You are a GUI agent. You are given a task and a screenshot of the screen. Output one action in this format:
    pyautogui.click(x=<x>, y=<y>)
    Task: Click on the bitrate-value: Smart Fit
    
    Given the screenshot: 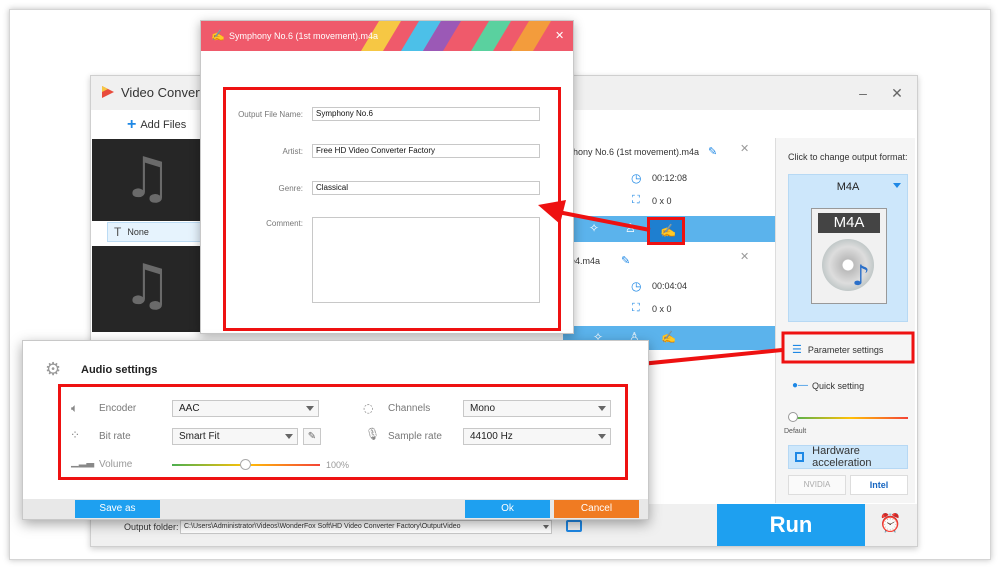 What is the action you would take?
    pyautogui.click(x=199, y=436)
    